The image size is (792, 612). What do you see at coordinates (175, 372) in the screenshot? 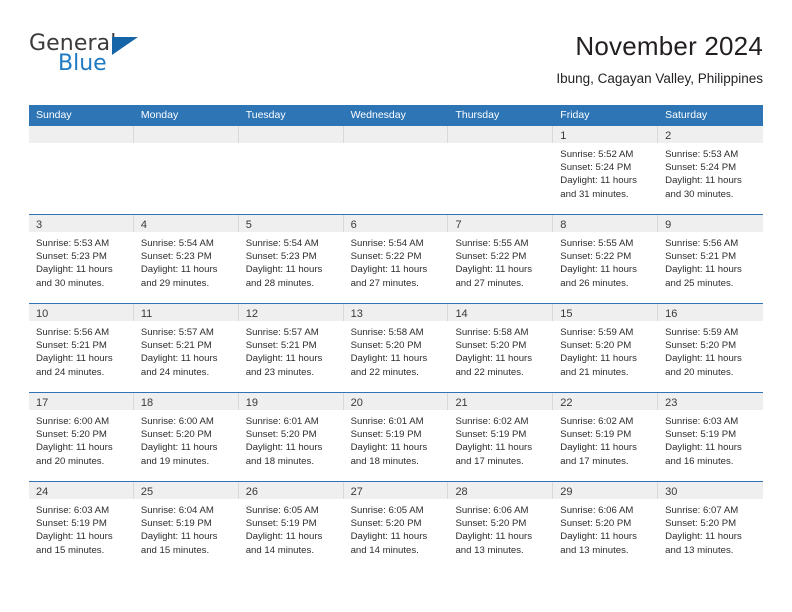
I see `daylight-text-line2: and 24 minutes.` at bounding box center [175, 372].